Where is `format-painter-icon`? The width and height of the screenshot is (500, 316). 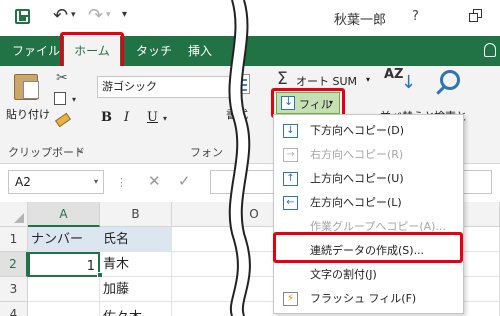 format-painter-icon is located at coordinates (63, 120).